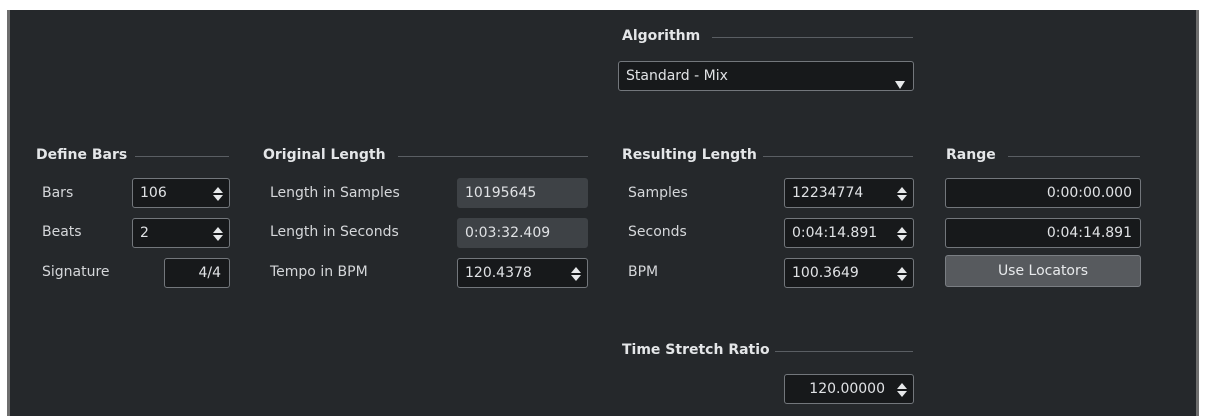 This screenshot has width=1208, height=416. What do you see at coordinates (144, 233) in the screenshot?
I see `beats-value: 2` at bounding box center [144, 233].